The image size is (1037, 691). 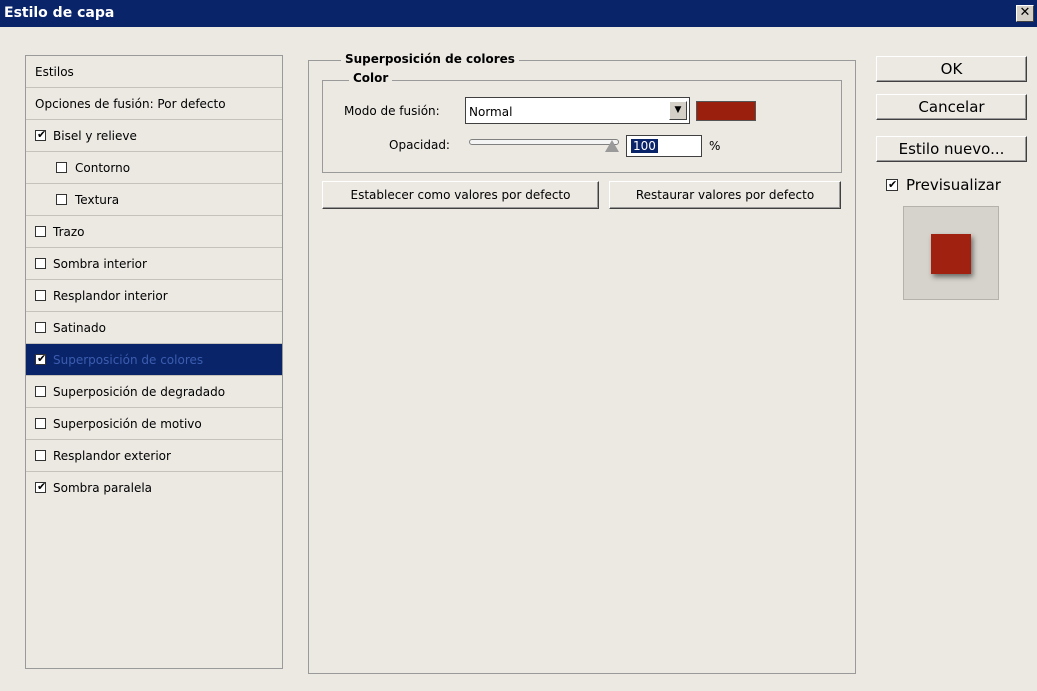 What do you see at coordinates (97, 200) in the screenshot?
I see `sidebar-item-label: Textura` at bounding box center [97, 200].